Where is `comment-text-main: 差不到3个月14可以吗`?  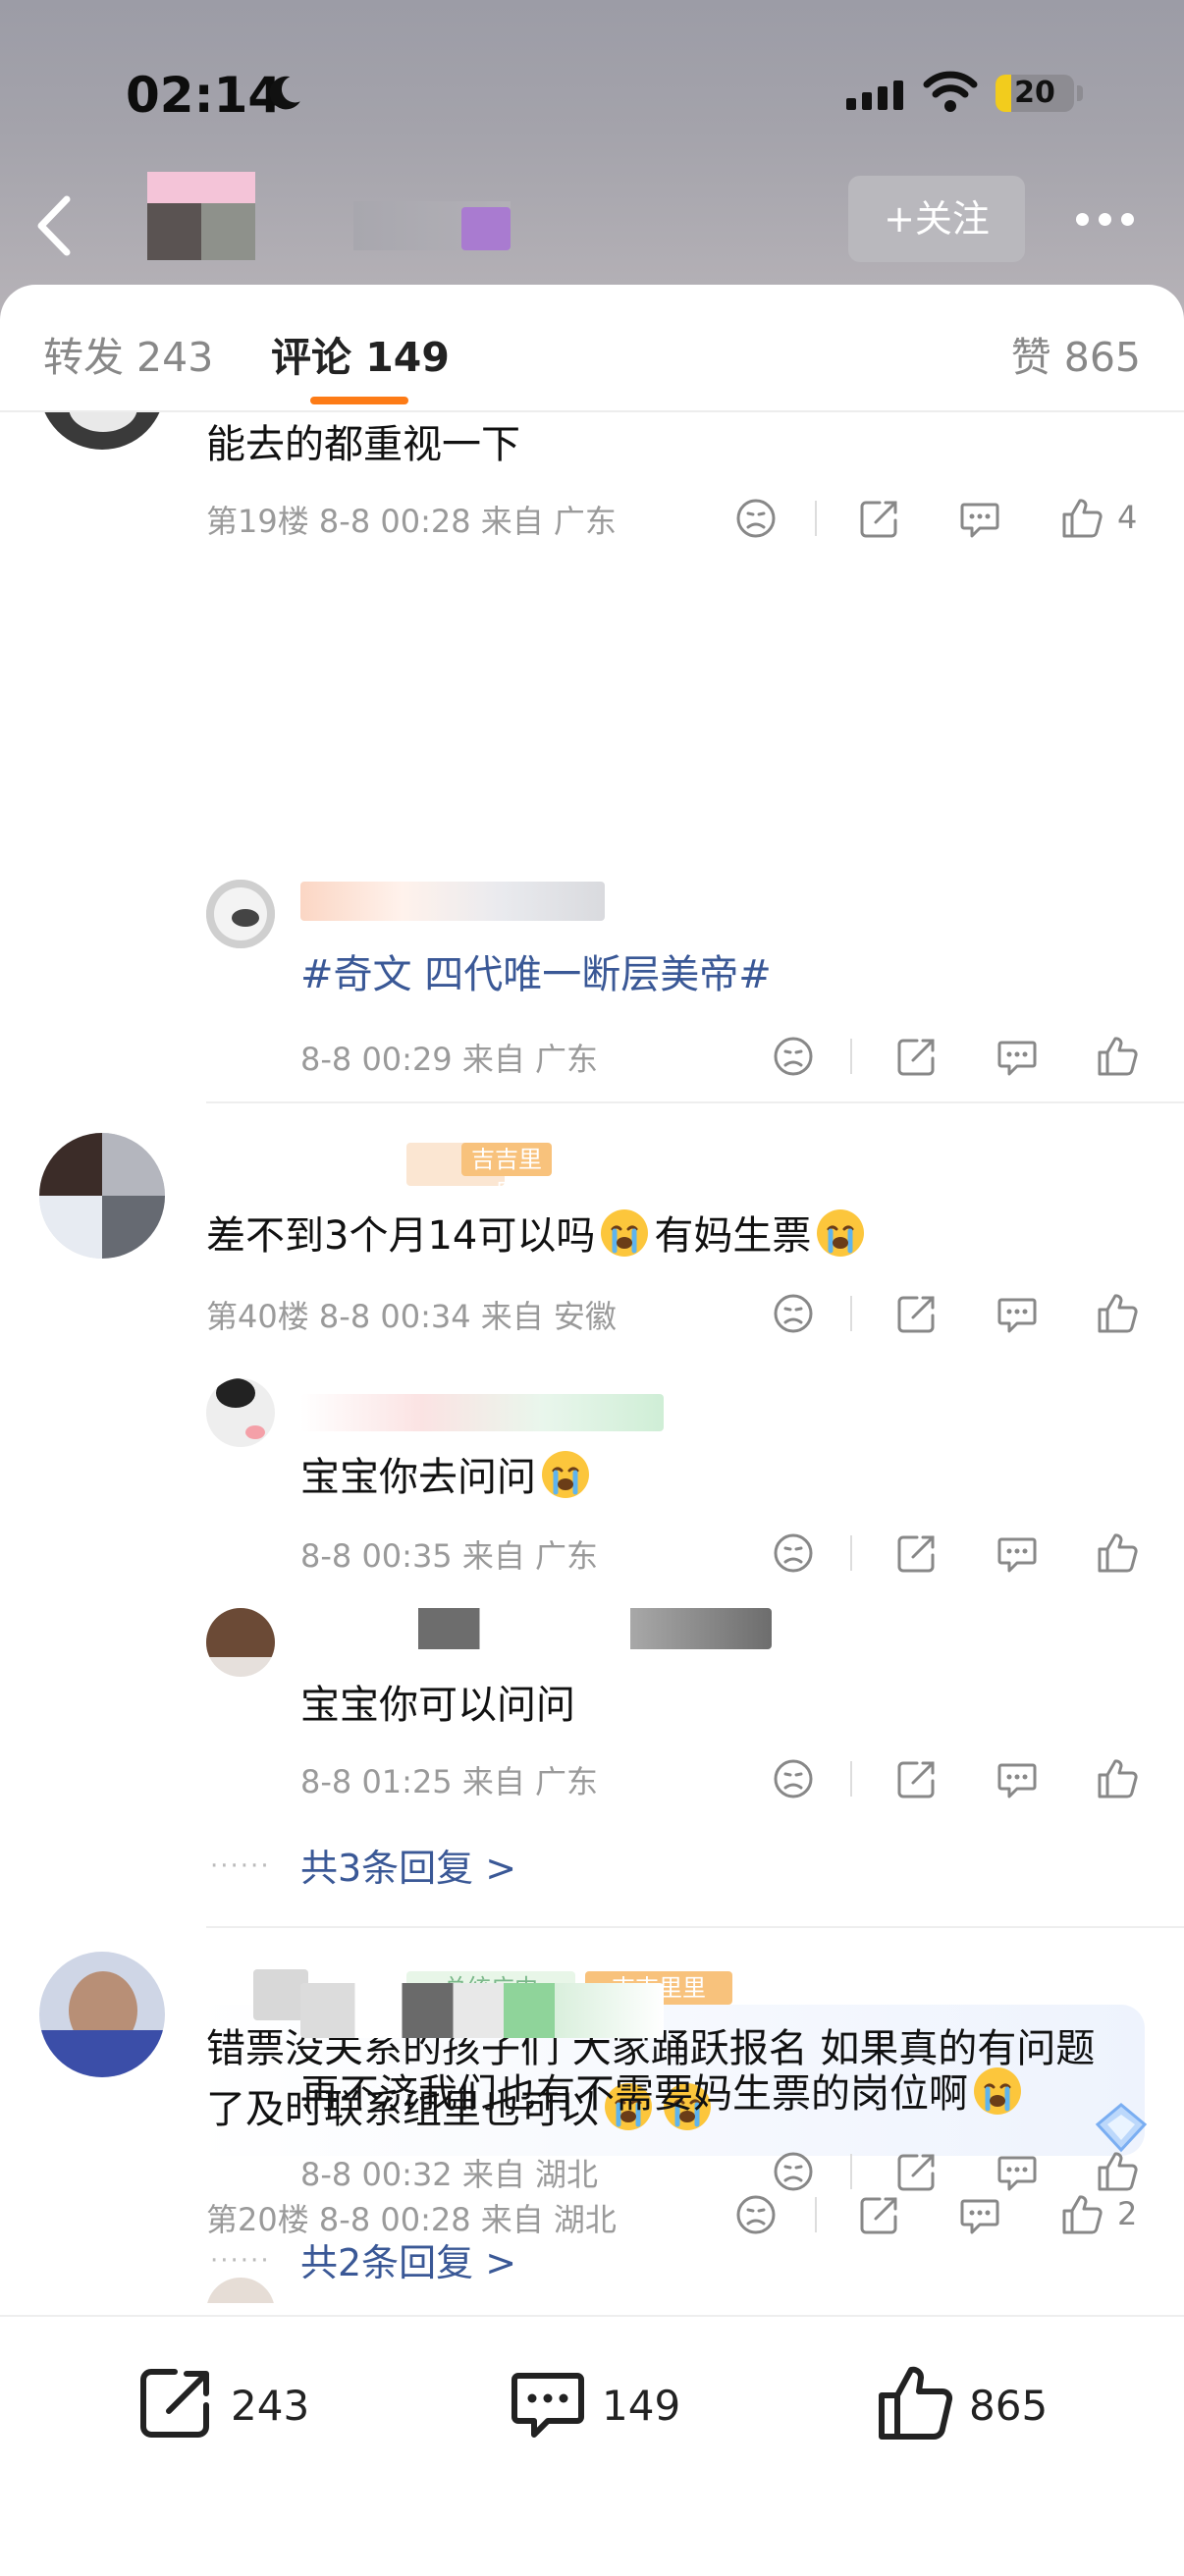 comment-text-main: 差不到3个月14可以吗 is located at coordinates (401, 1236).